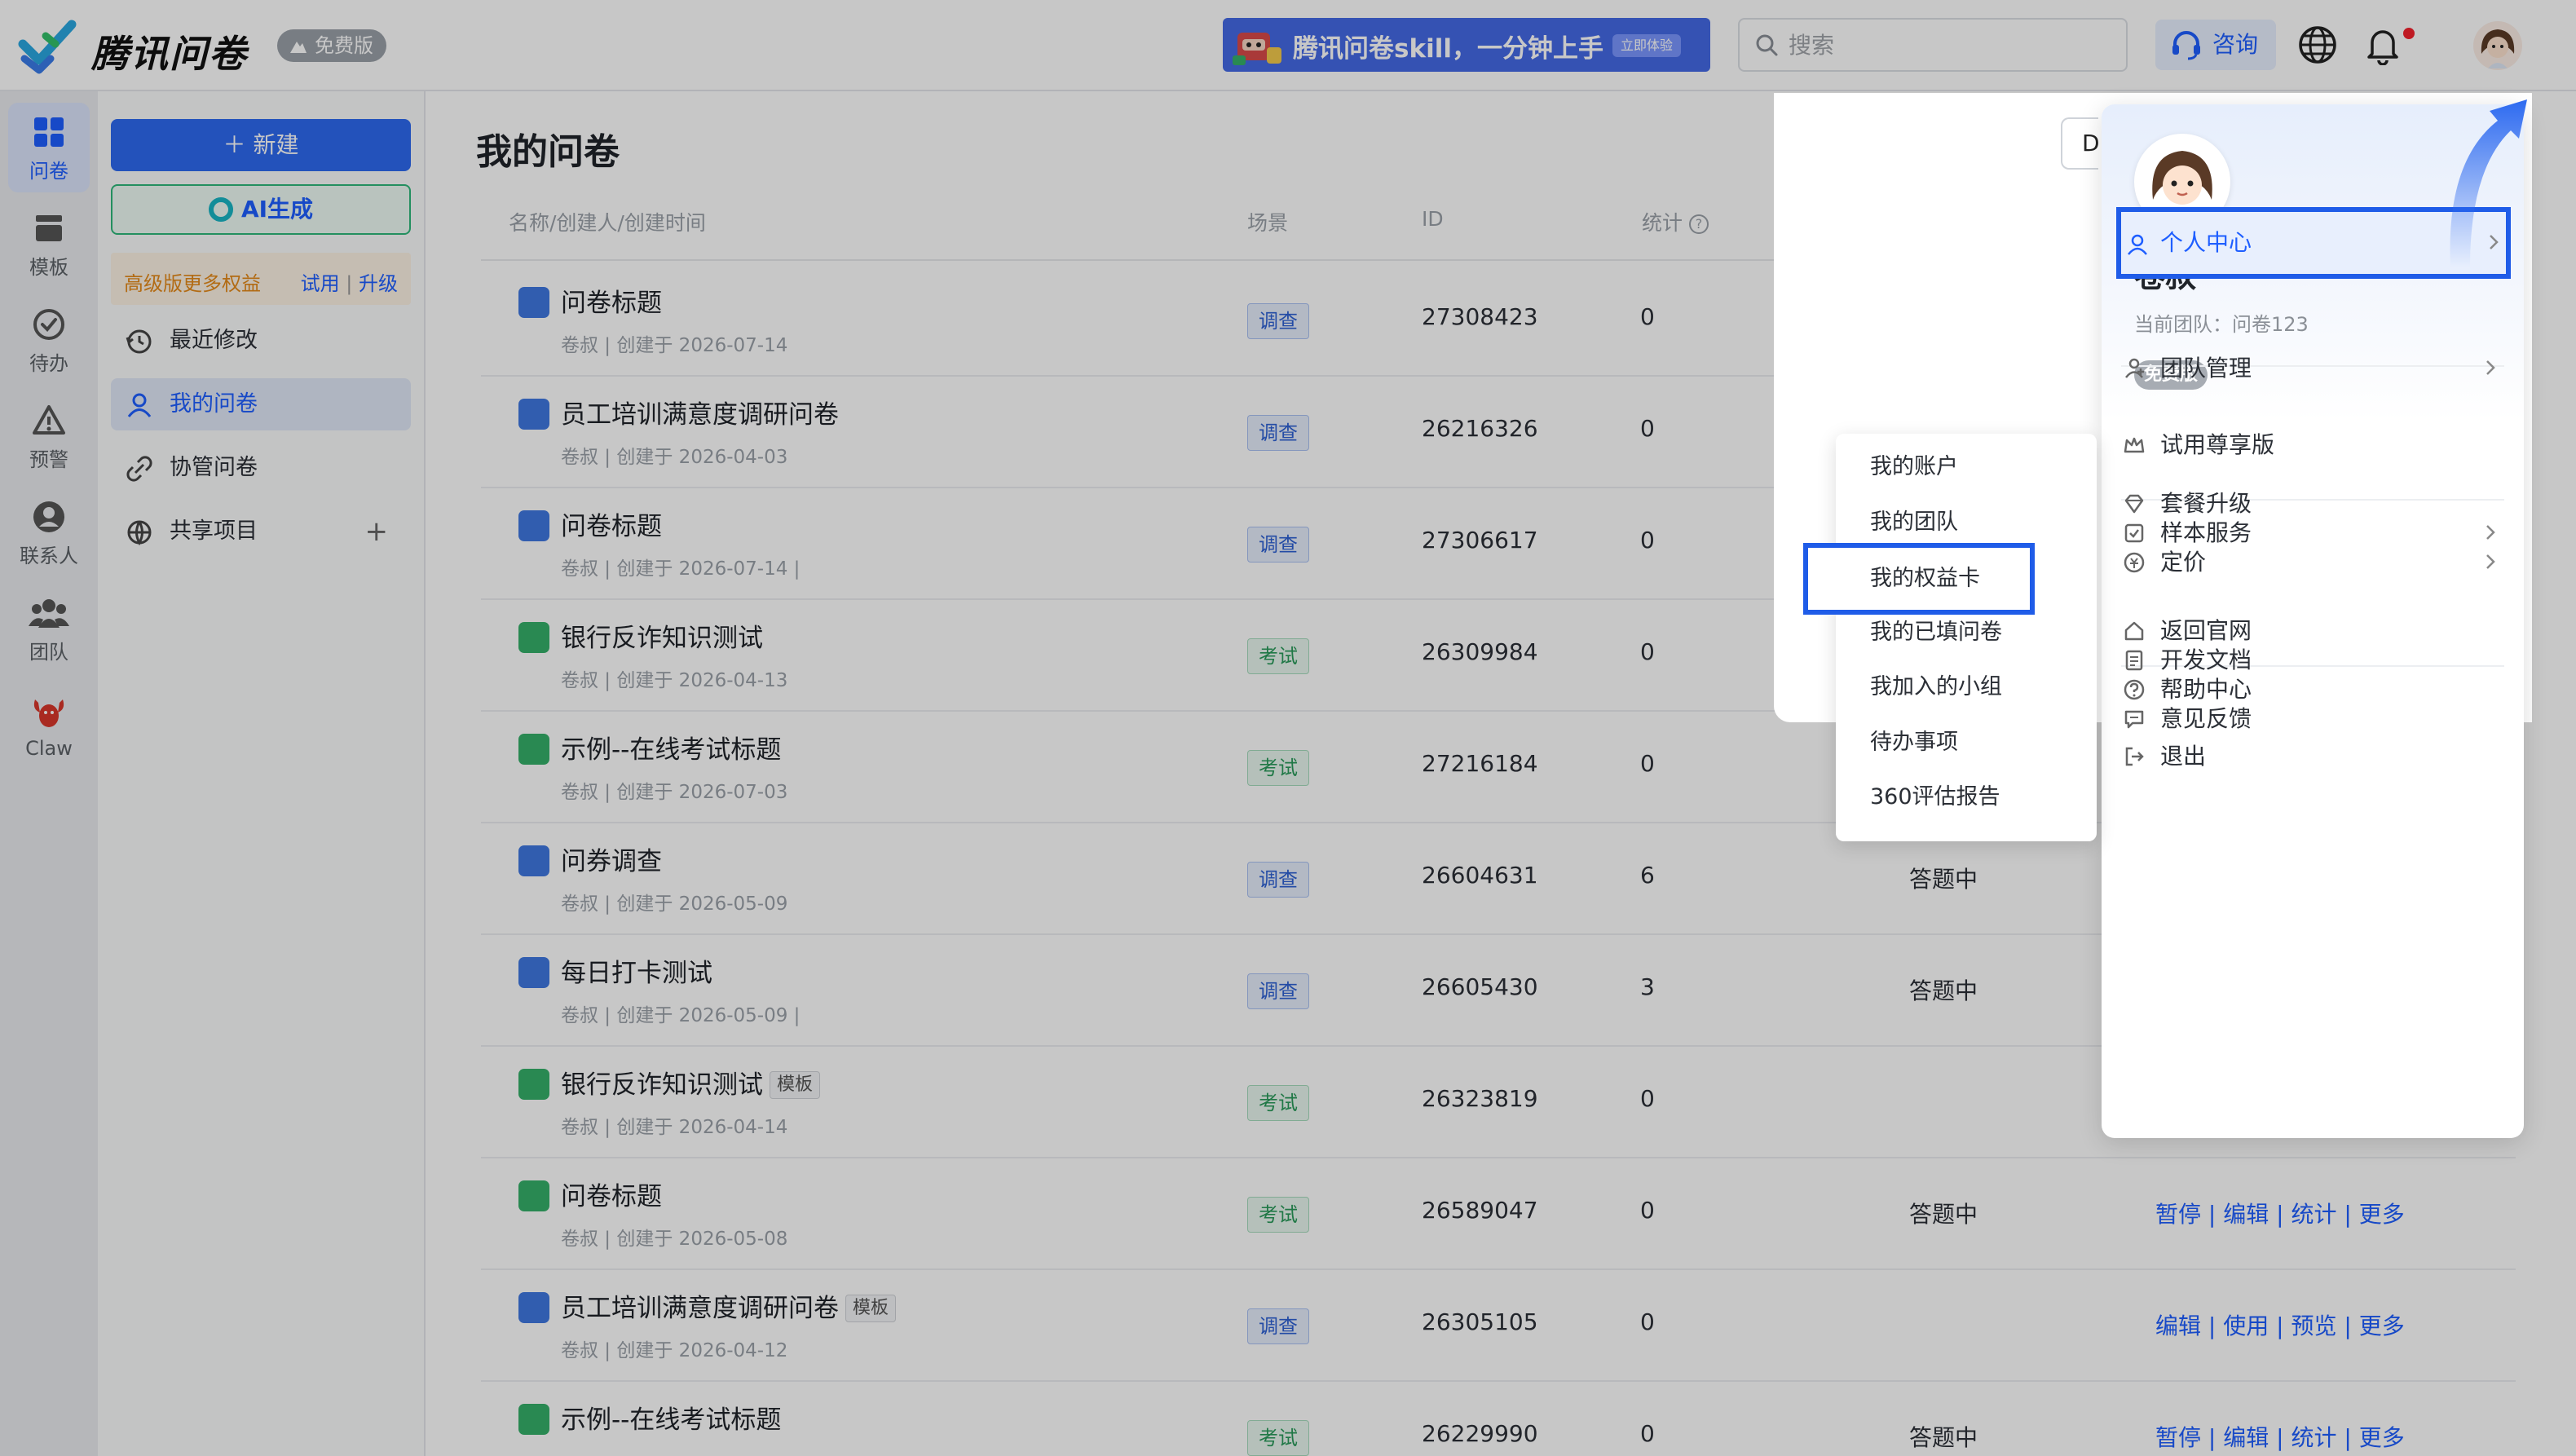 This screenshot has width=2576, height=1456. Describe the element at coordinates (2183, 756) in the screenshot. I see `menu-item-label: 退出` at that location.